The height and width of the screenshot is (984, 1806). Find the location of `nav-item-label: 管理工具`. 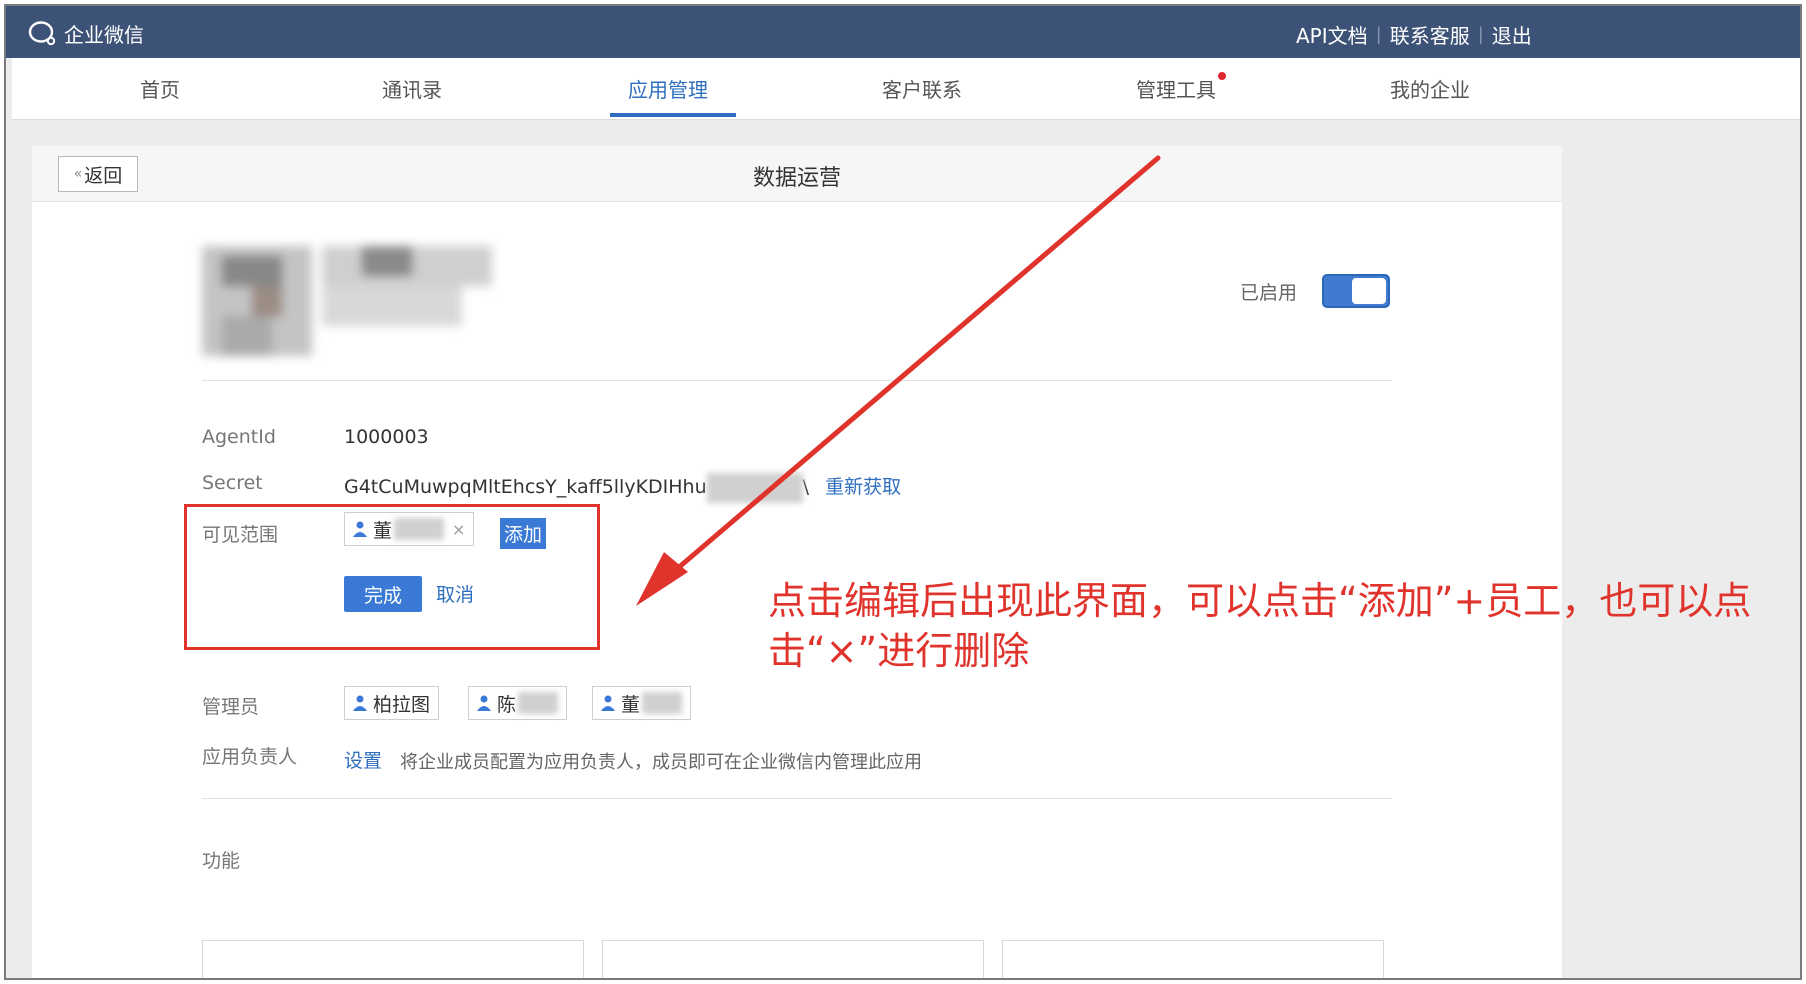

nav-item-label: 管理工具 is located at coordinates (1176, 90).